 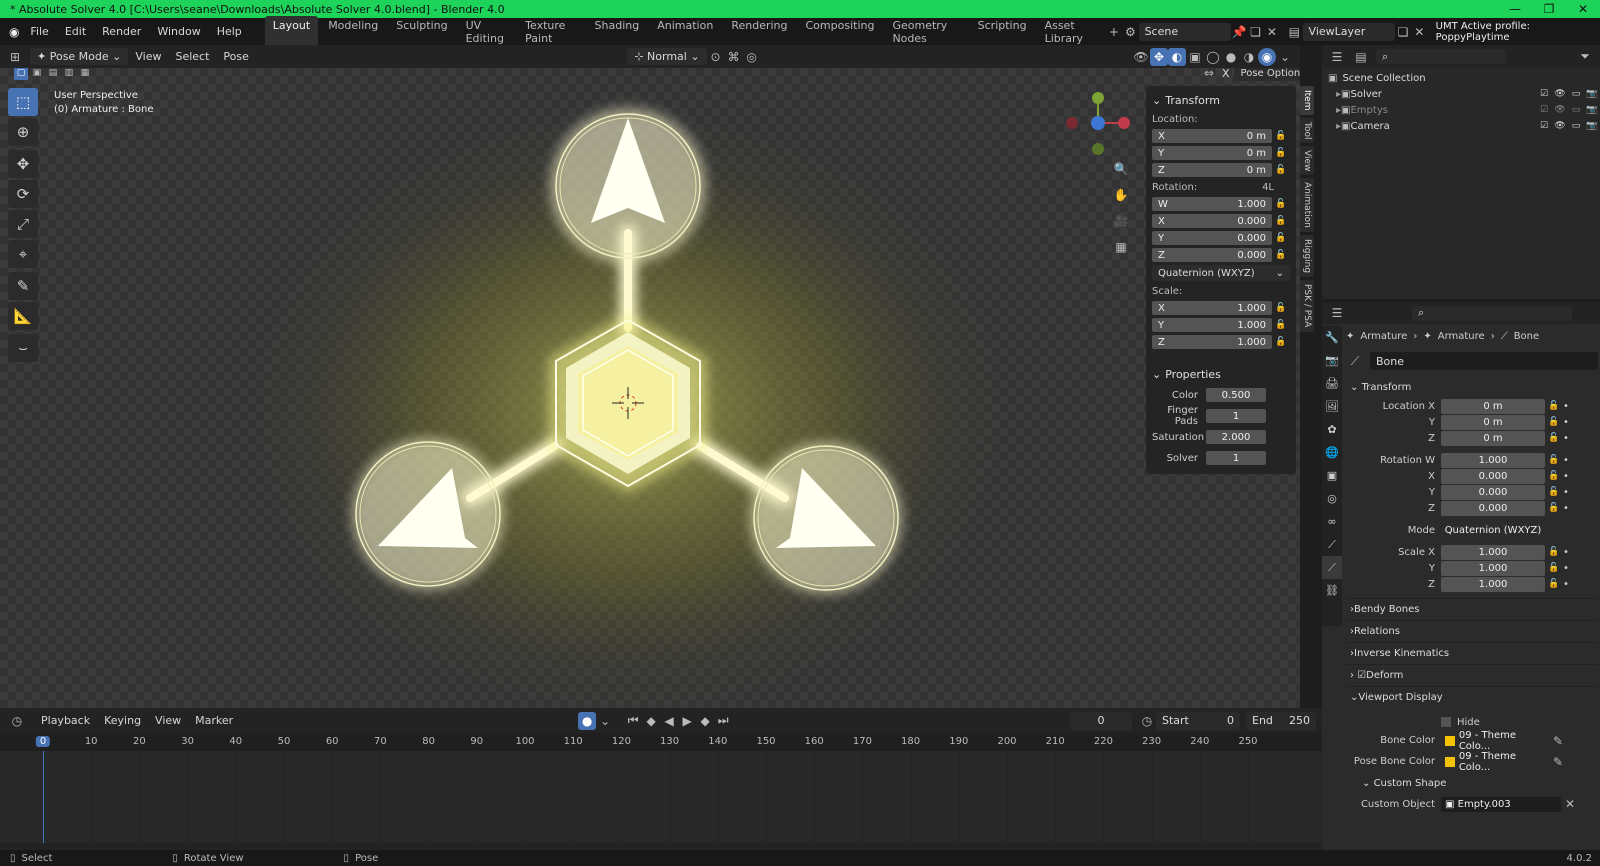 I want to click on playhead, so click(x=43, y=797).